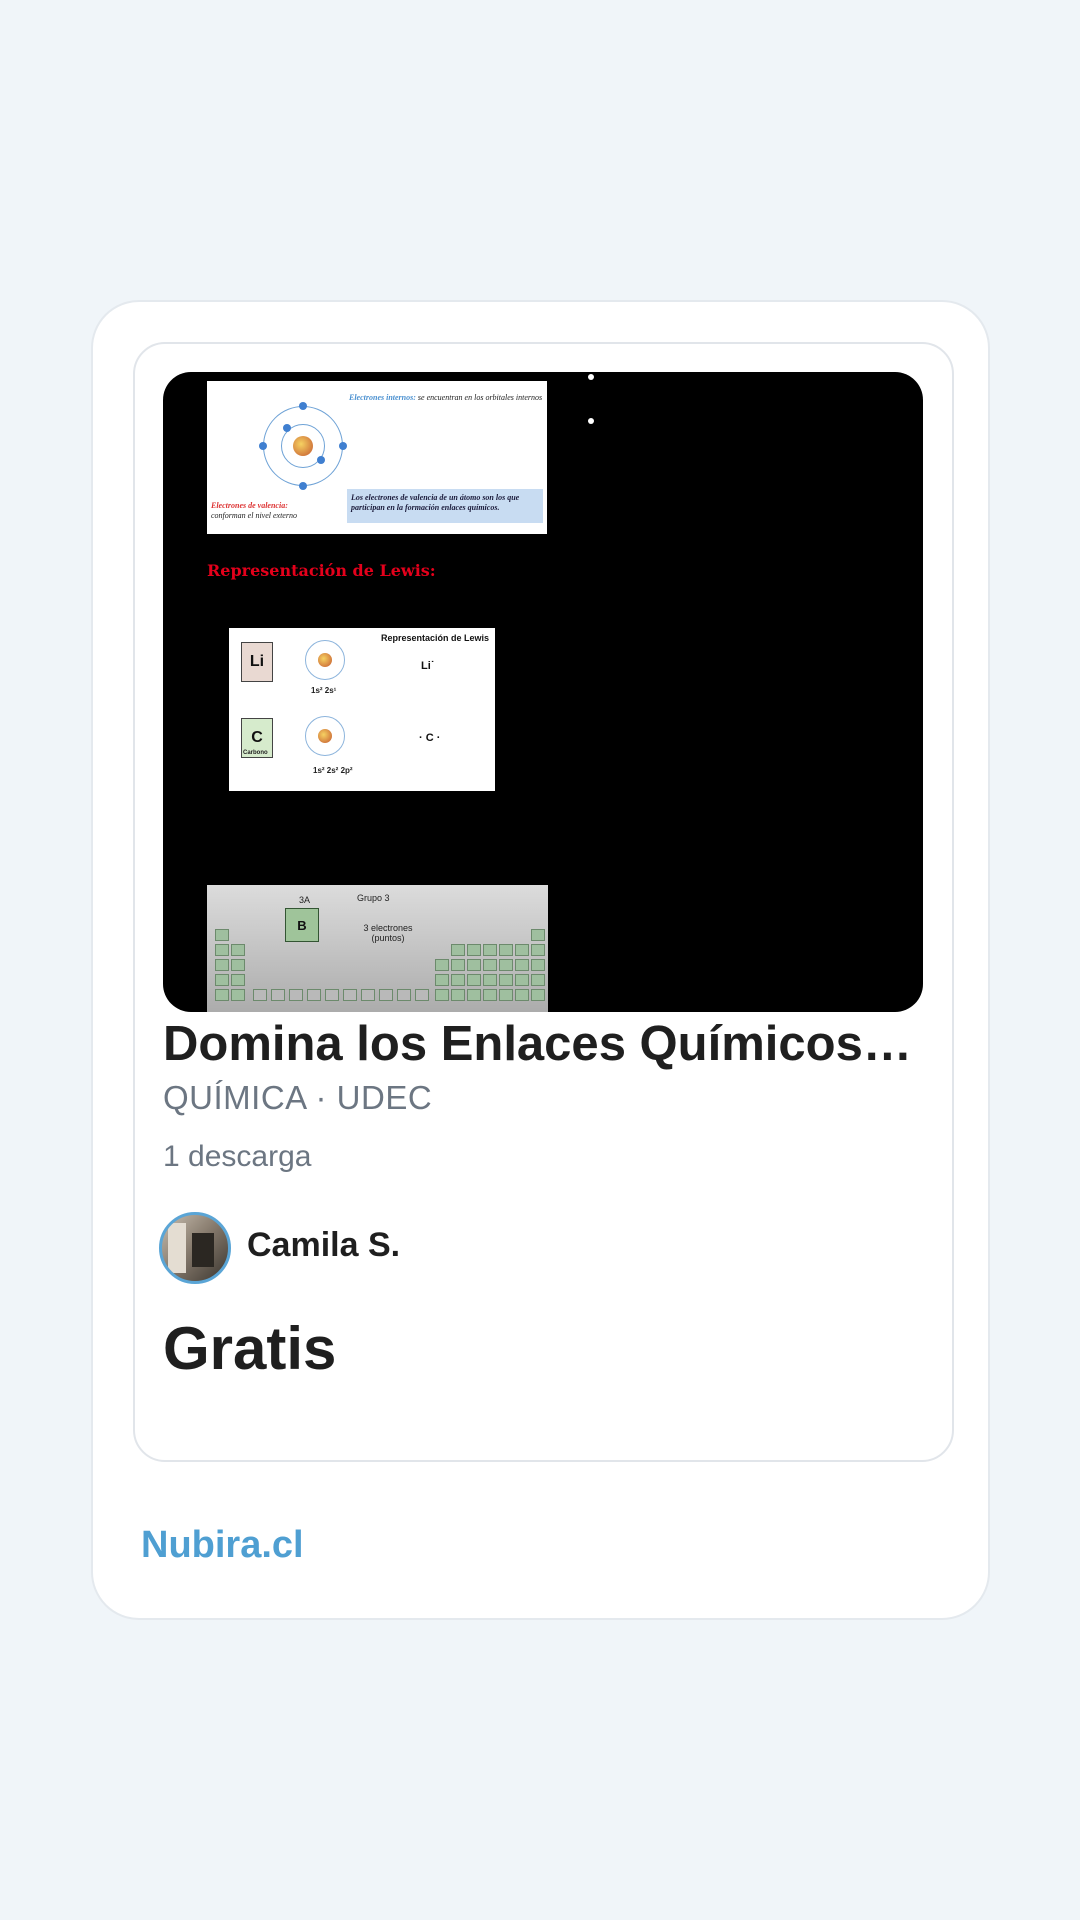 The height and width of the screenshot is (1920, 1080). I want to click on lithium-config: 1s² 2s¹, so click(324, 690).